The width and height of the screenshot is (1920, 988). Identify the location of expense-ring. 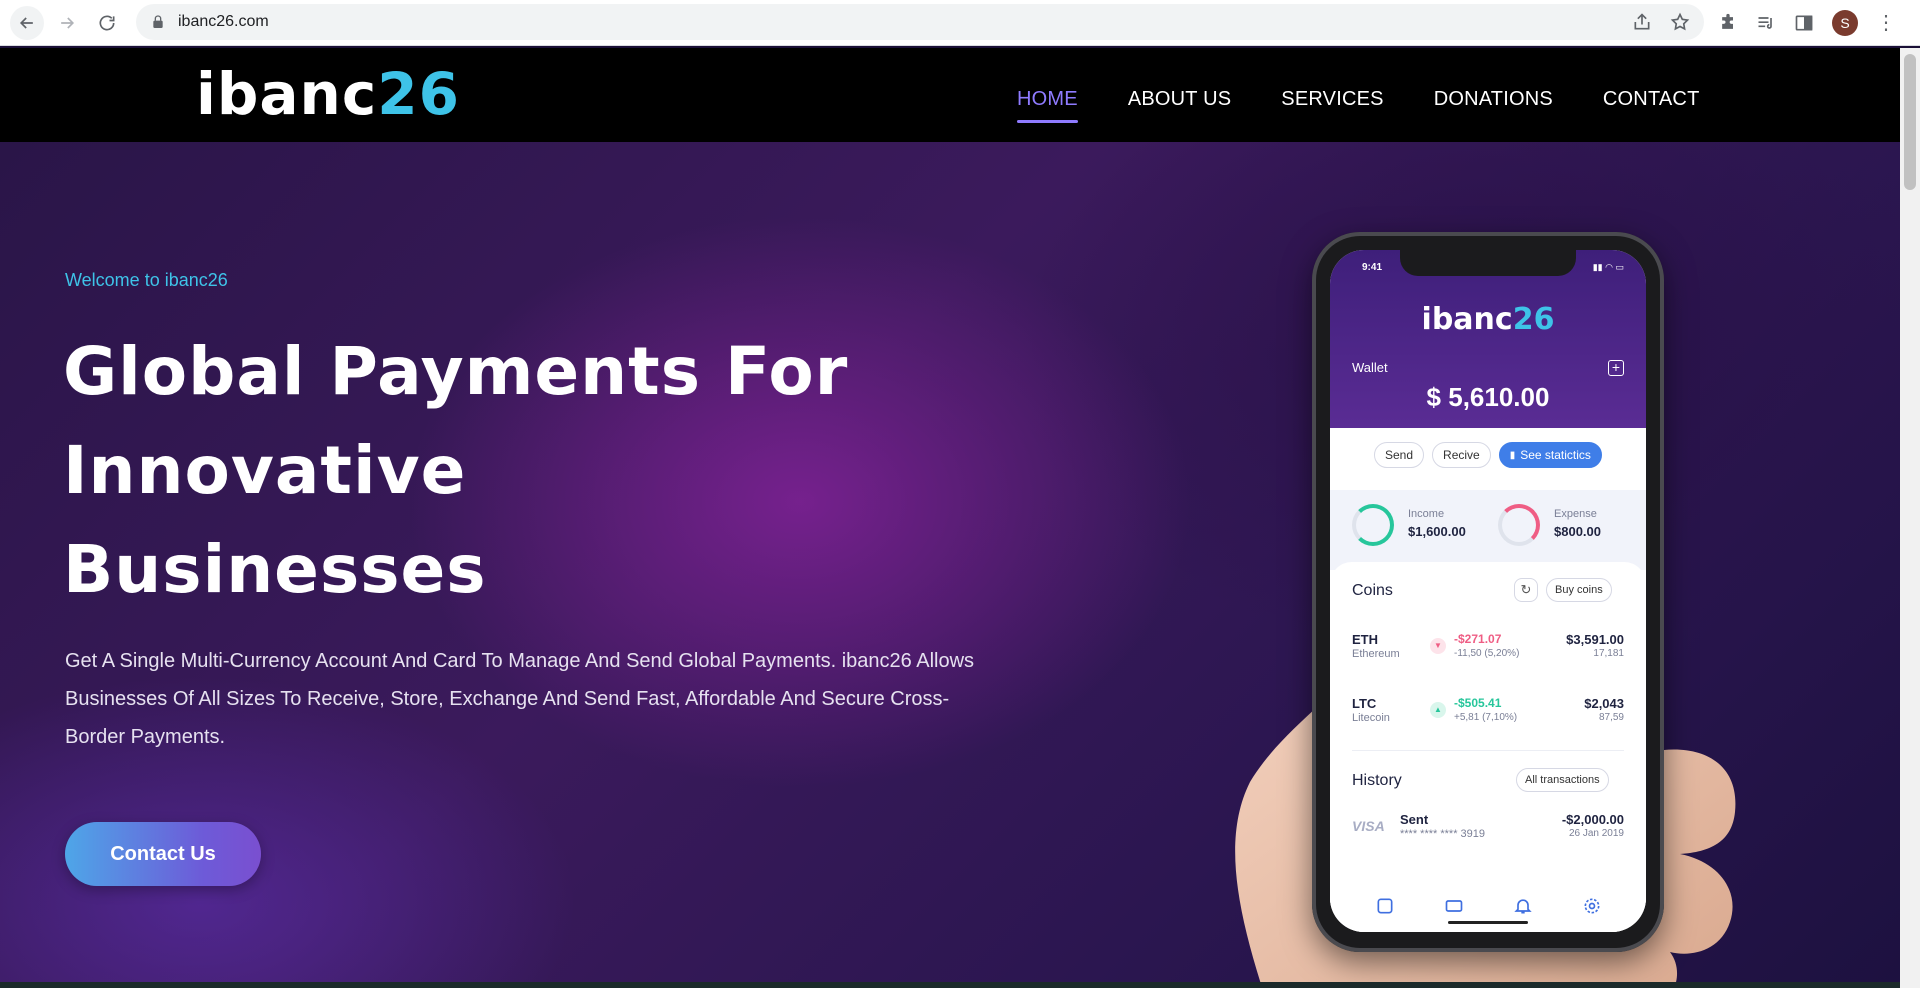
(1519, 525).